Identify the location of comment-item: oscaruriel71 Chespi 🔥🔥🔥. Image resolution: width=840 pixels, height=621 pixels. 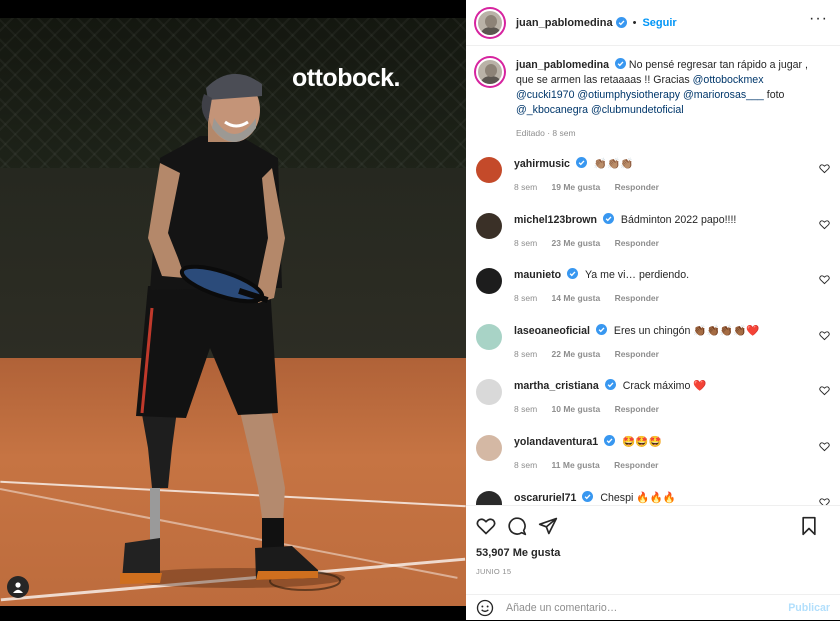
(653, 497).